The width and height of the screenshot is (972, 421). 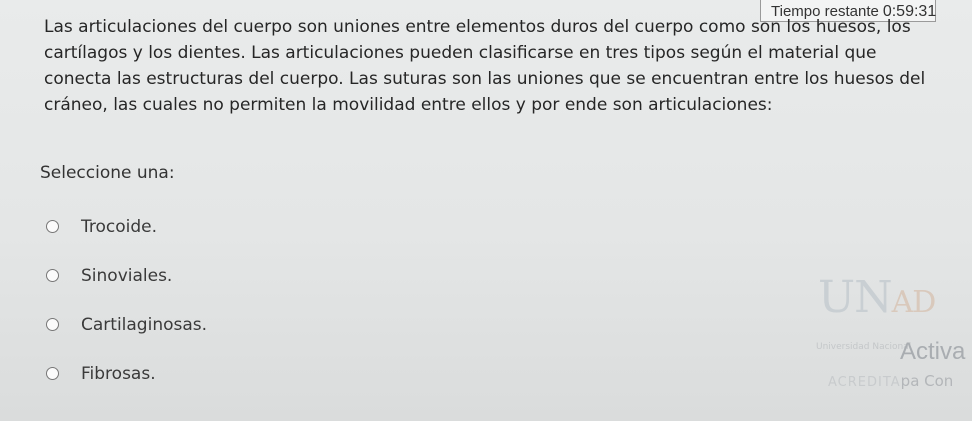 What do you see at coordinates (107, 173) in the screenshot?
I see `select-prompt: Seleccione una:` at bounding box center [107, 173].